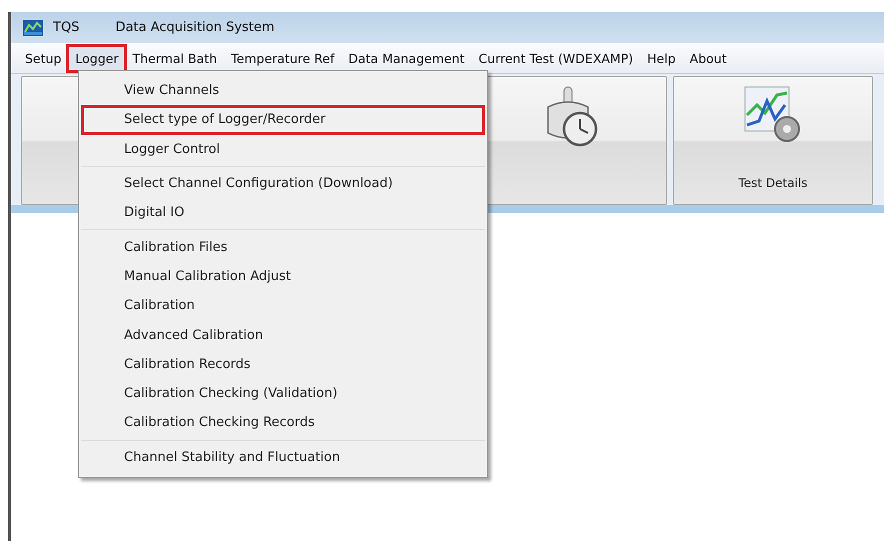 The width and height of the screenshot is (884, 541). Describe the element at coordinates (283, 149) in the screenshot. I see `menu-option: Logger Control` at that location.